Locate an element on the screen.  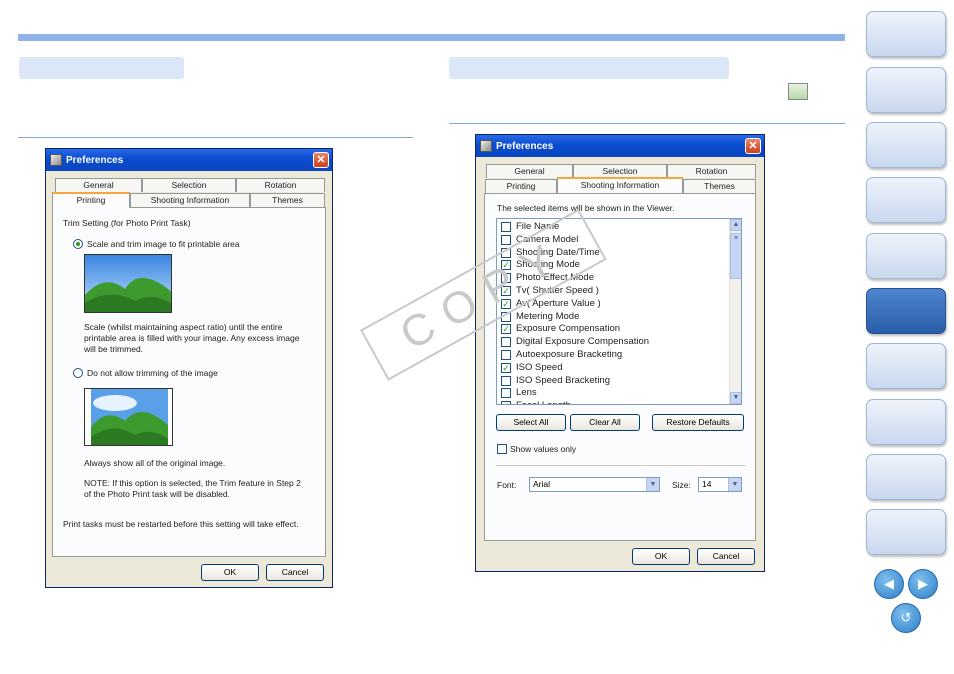
show-values-only-checkbox is located at coordinates (502, 449).